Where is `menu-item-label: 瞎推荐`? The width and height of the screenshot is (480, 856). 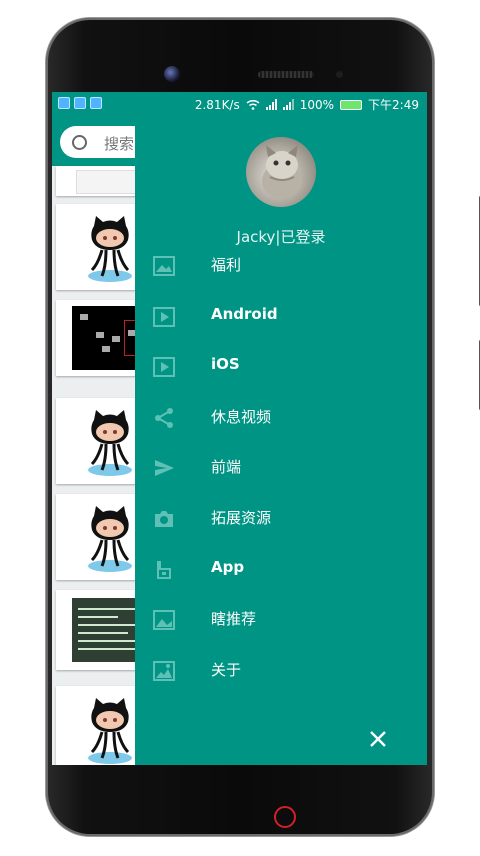 menu-item-label: 瞎推荐 is located at coordinates (234, 619).